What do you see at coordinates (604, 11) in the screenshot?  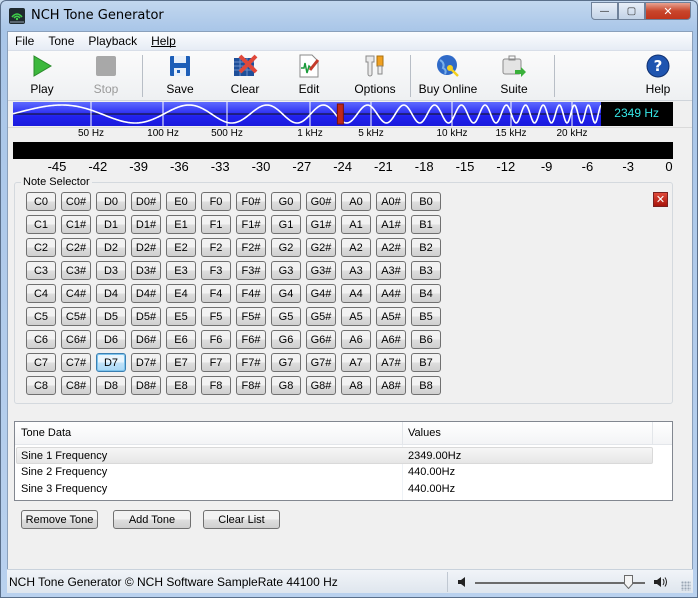 I see `minimize-button: —` at bounding box center [604, 11].